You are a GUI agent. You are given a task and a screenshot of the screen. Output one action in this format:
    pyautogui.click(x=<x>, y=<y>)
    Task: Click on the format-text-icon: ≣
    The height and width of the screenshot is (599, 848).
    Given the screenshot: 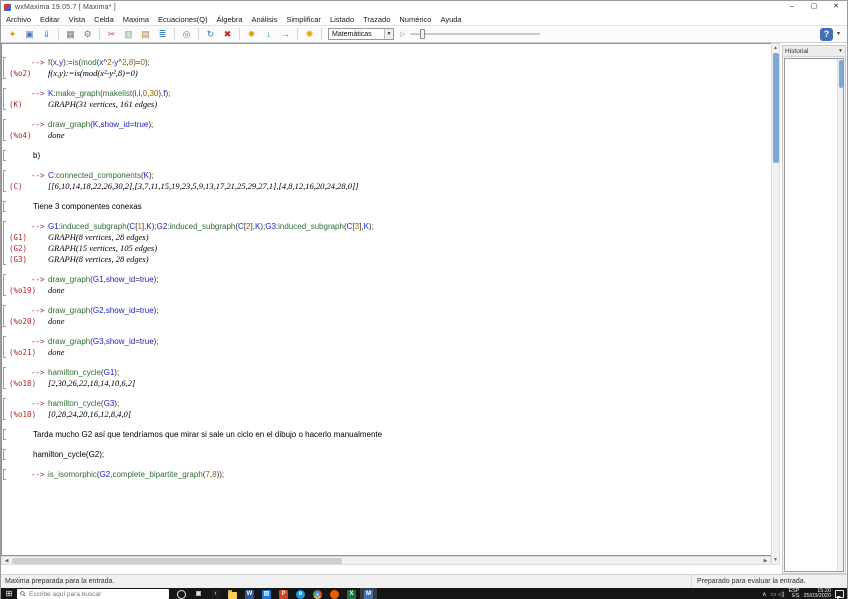 What is the action you would take?
    pyautogui.click(x=162, y=34)
    